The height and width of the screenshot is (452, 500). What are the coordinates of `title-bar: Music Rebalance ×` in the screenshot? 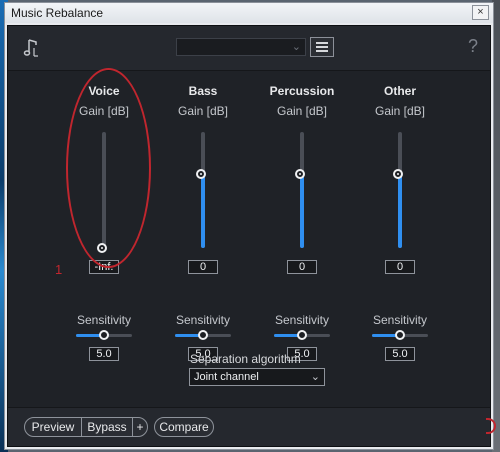 It's located at (249, 13).